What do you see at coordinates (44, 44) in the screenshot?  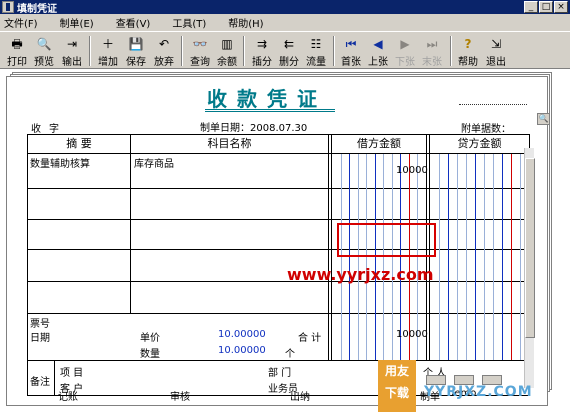 I see `preview-icon: 🔍` at bounding box center [44, 44].